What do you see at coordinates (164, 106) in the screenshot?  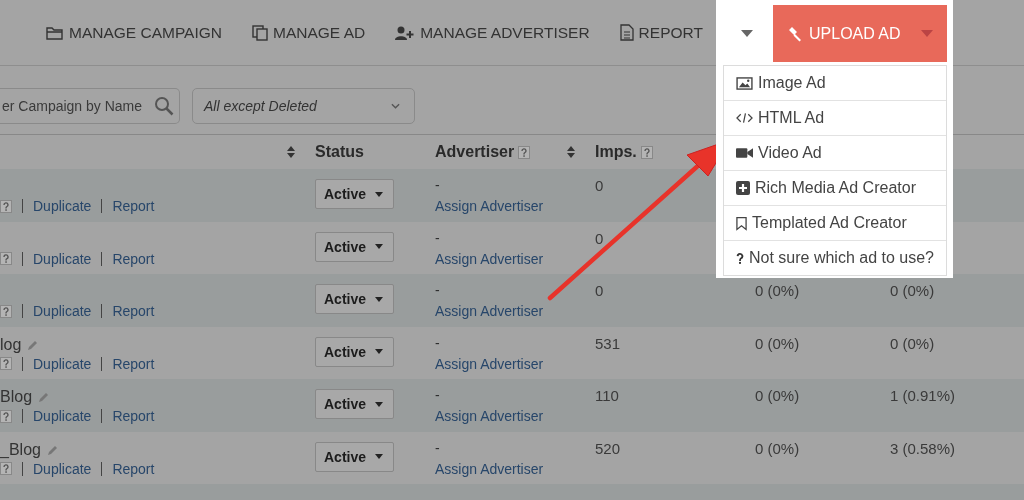 I see `search-icon` at bounding box center [164, 106].